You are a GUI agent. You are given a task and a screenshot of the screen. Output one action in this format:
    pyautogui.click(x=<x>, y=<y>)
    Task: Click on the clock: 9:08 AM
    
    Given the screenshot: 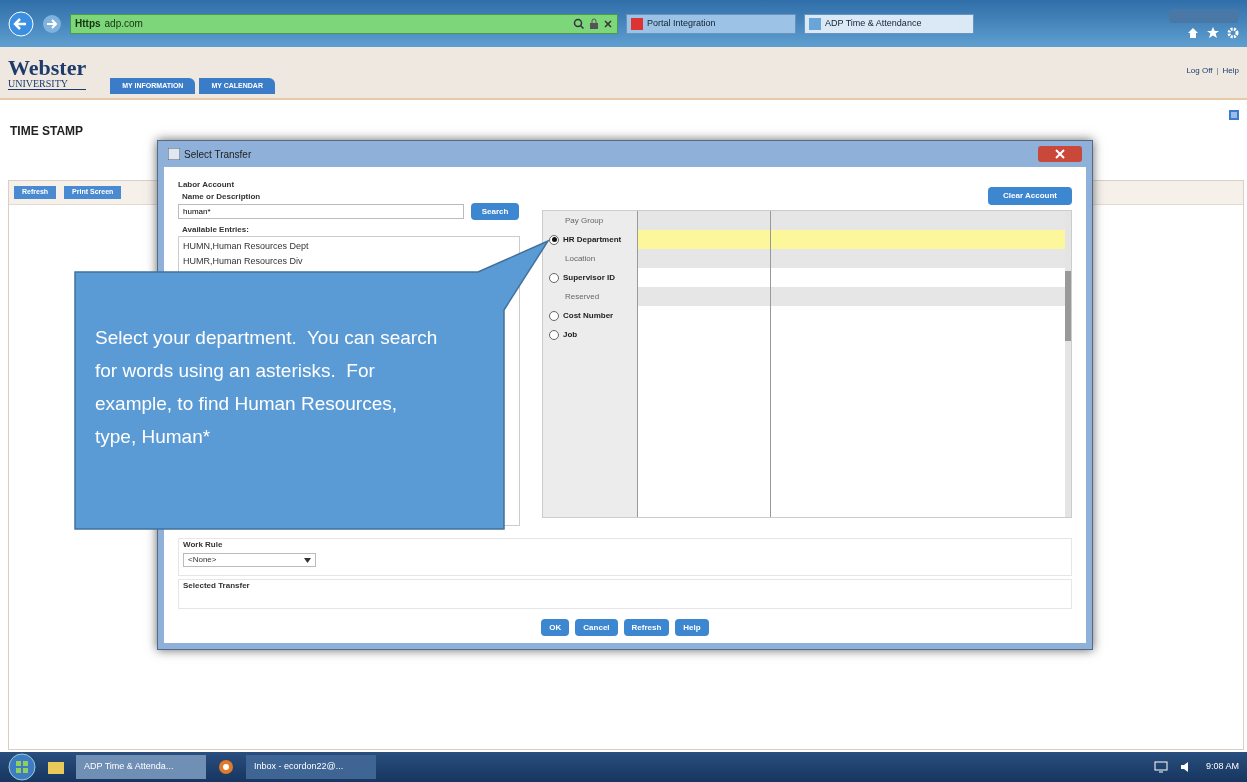 What is the action you would take?
    pyautogui.click(x=1222, y=767)
    